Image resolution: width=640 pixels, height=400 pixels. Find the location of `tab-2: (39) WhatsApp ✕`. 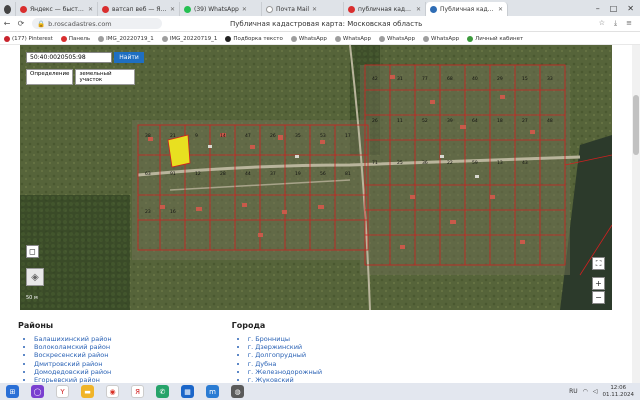

tab-2: (39) WhatsApp ✕ is located at coordinates (221, 9).